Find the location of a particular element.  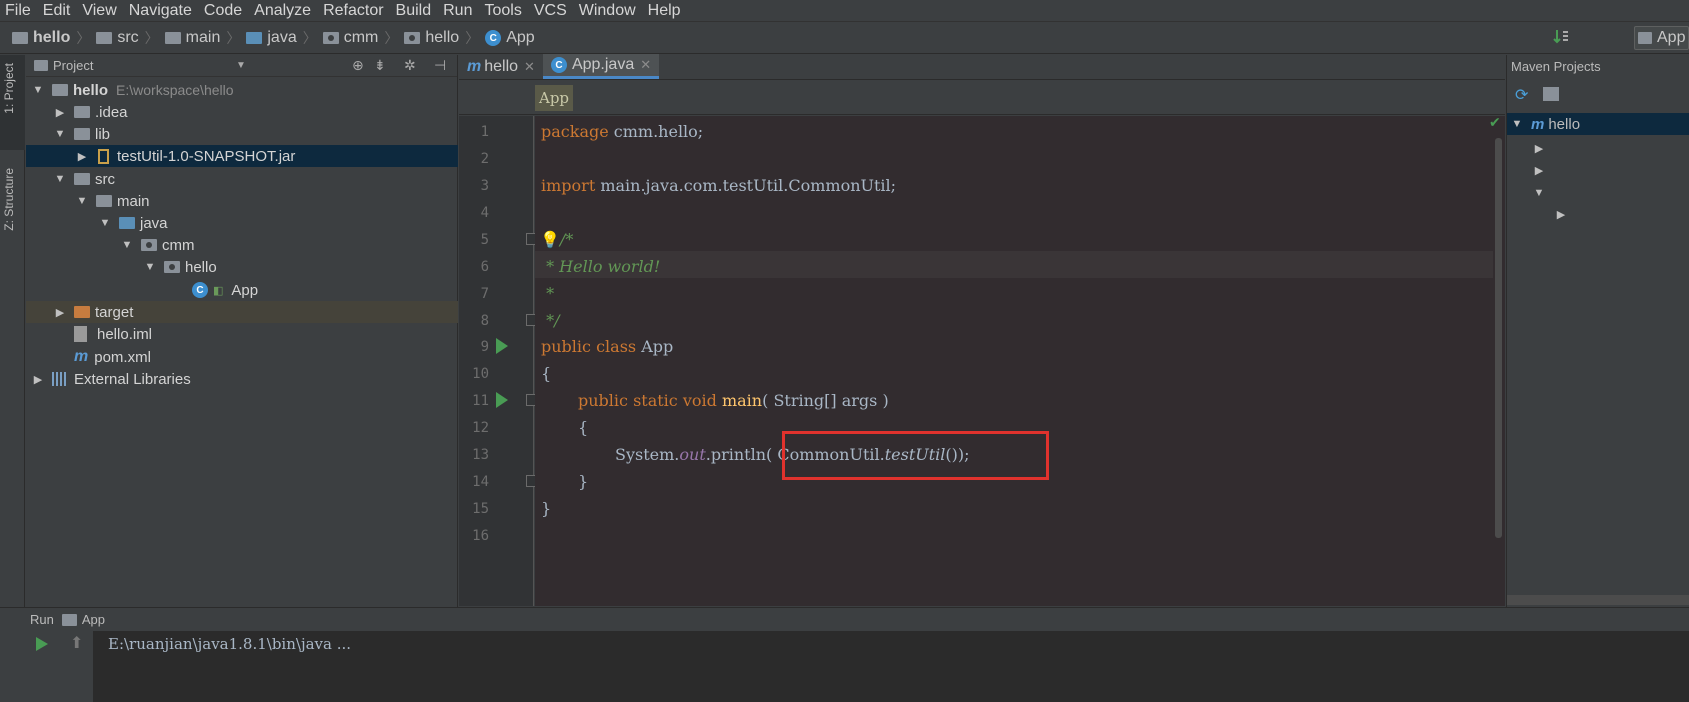

hide-panel-icon: ⊣ is located at coordinates (440, 65).